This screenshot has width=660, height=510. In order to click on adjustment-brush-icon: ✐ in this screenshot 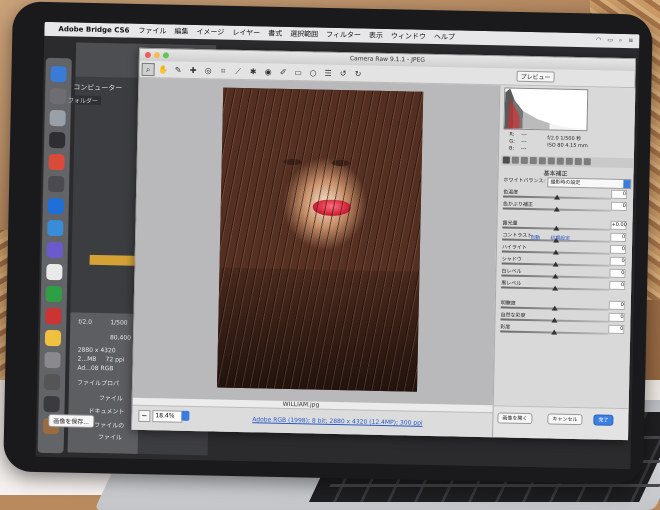, I will do `click(282, 71)`.